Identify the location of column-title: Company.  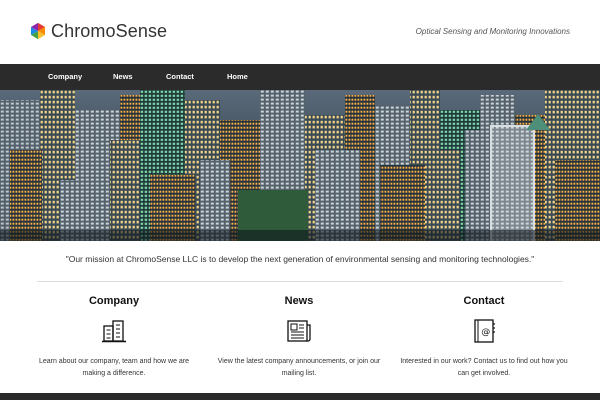
(114, 302).